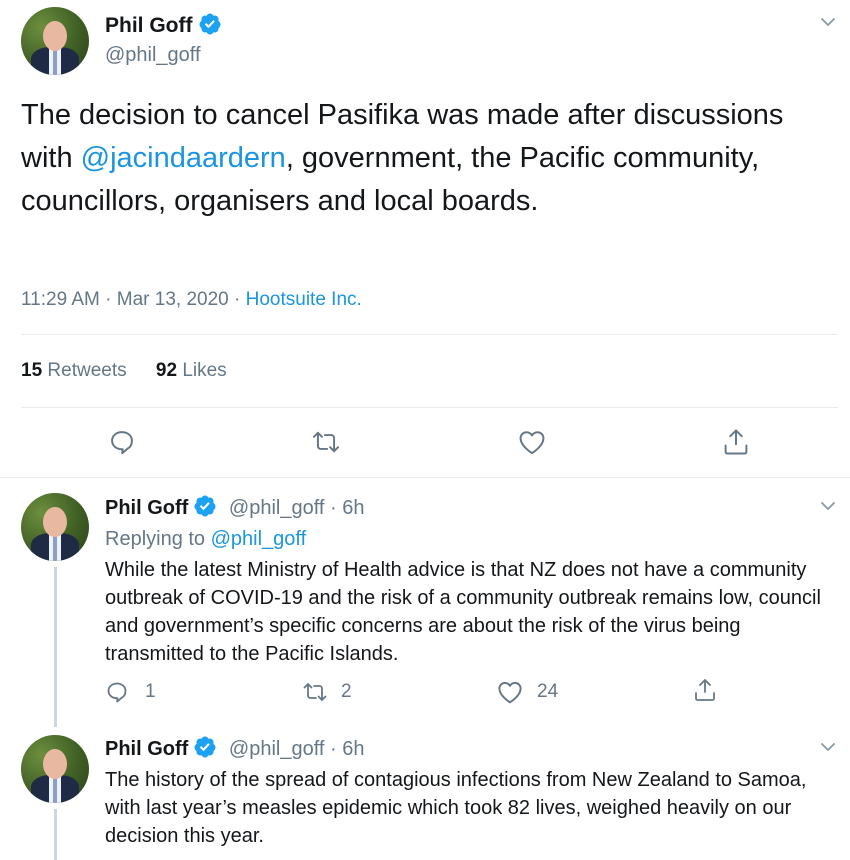 This screenshot has height=860, width=850. I want to click on retweet-action: 2, so click(326, 692).